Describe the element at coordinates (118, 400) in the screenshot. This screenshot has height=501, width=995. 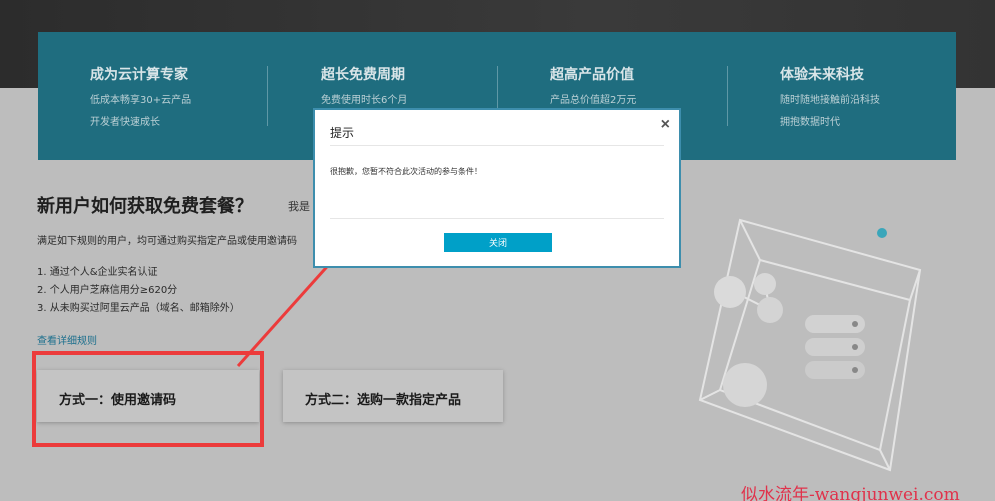
I see `method-label: 方式一：使用邀请码` at that location.